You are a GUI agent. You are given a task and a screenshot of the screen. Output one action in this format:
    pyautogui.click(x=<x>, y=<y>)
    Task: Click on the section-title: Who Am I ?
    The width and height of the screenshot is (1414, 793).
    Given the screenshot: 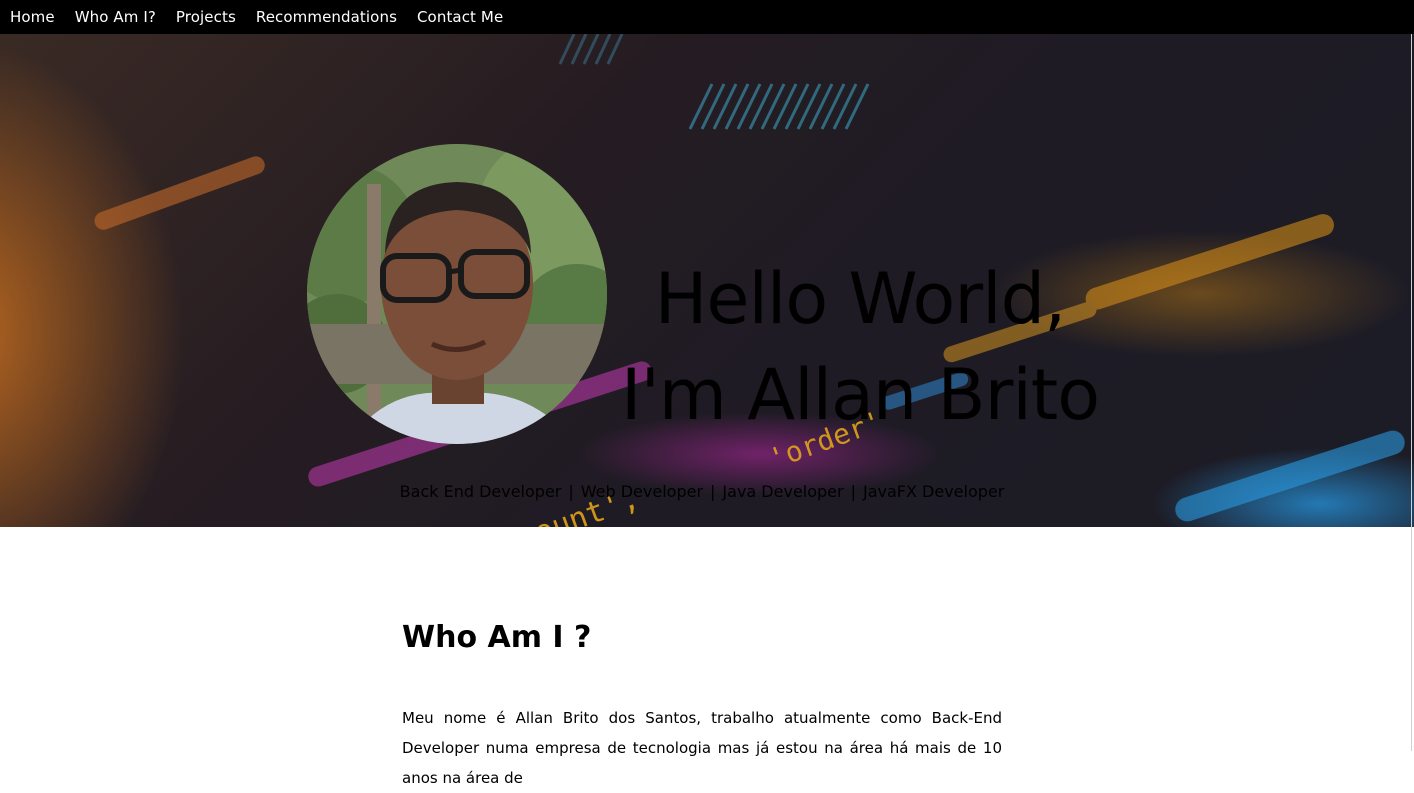 What is the action you would take?
    pyautogui.click(x=497, y=637)
    